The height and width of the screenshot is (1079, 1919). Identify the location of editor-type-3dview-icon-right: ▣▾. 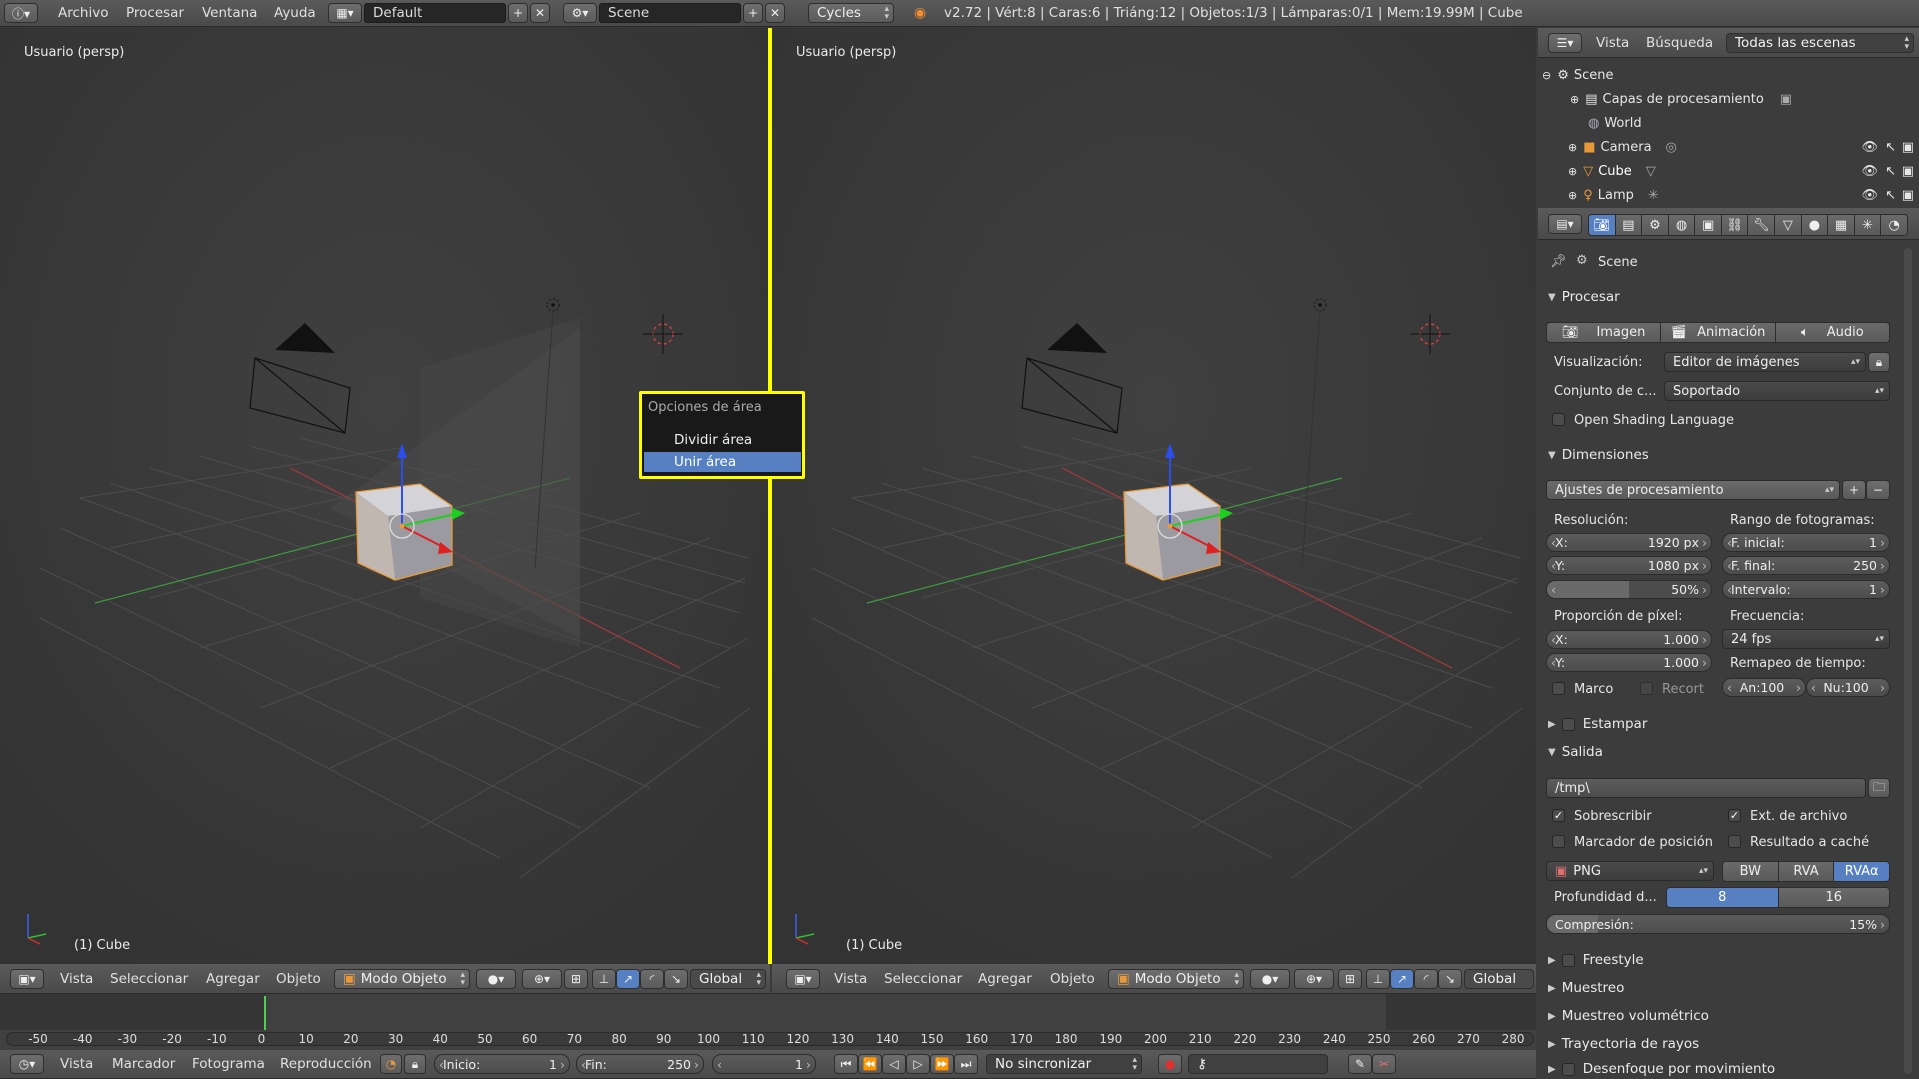
(803, 979).